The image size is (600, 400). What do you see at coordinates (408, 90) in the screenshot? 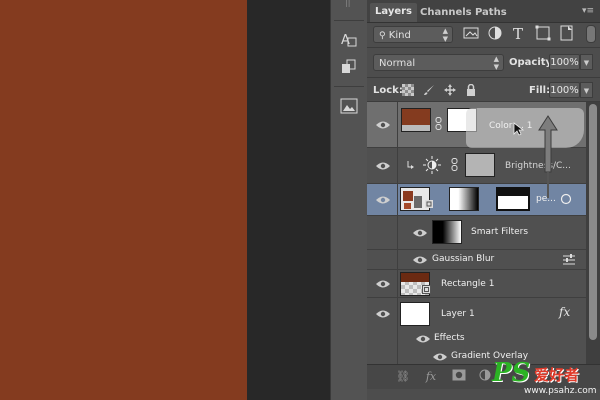
I see `lock-transparent-icon` at bounding box center [408, 90].